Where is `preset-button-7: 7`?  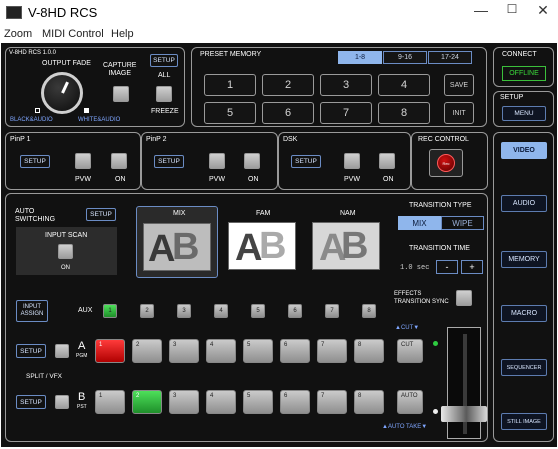 preset-button-7: 7 is located at coordinates (346, 113).